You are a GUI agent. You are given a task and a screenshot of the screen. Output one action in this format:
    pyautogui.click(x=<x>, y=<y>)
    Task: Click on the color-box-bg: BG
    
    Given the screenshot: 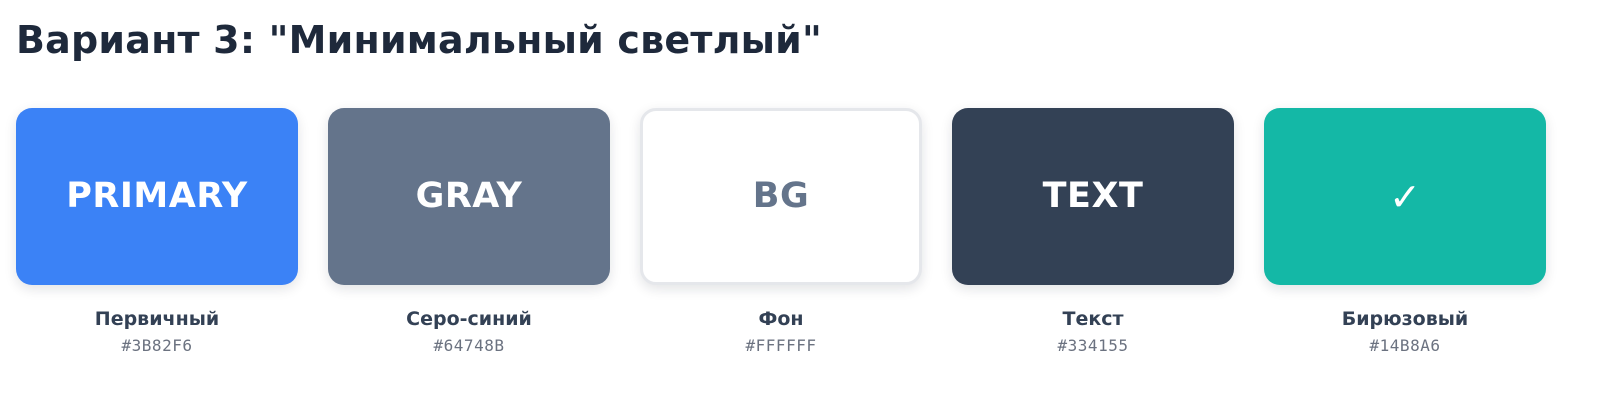 What is the action you would take?
    pyautogui.click(x=781, y=196)
    